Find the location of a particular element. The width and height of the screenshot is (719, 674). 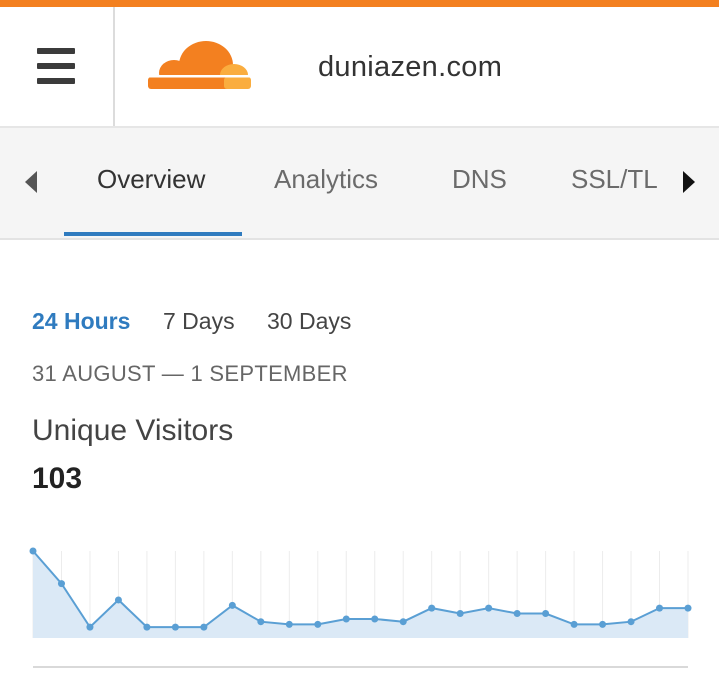

brand-accent-bar is located at coordinates (359, 3).